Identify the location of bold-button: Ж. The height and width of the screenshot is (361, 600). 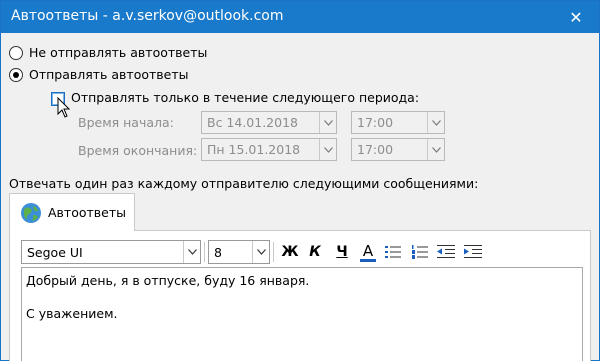
(290, 252).